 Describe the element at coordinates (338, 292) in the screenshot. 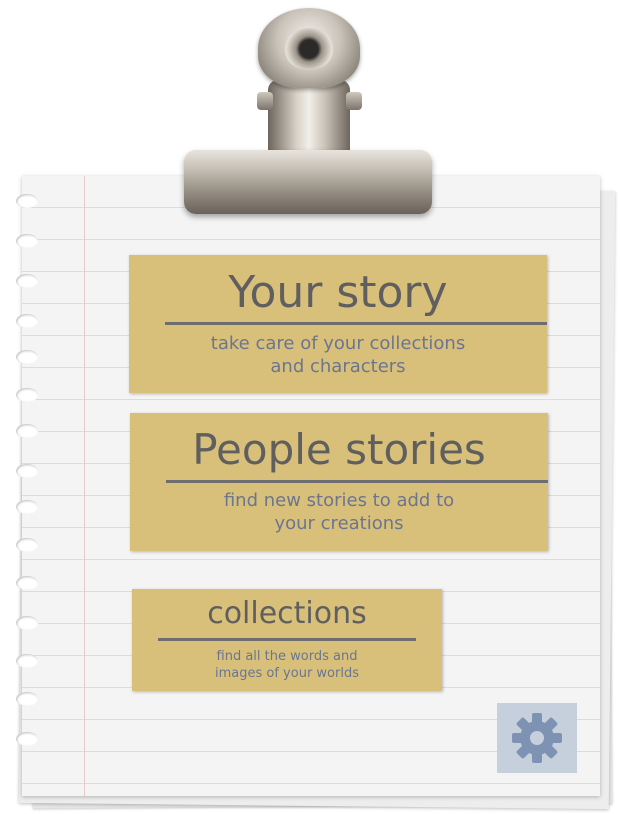

I see `your-story-title: Your story` at that location.